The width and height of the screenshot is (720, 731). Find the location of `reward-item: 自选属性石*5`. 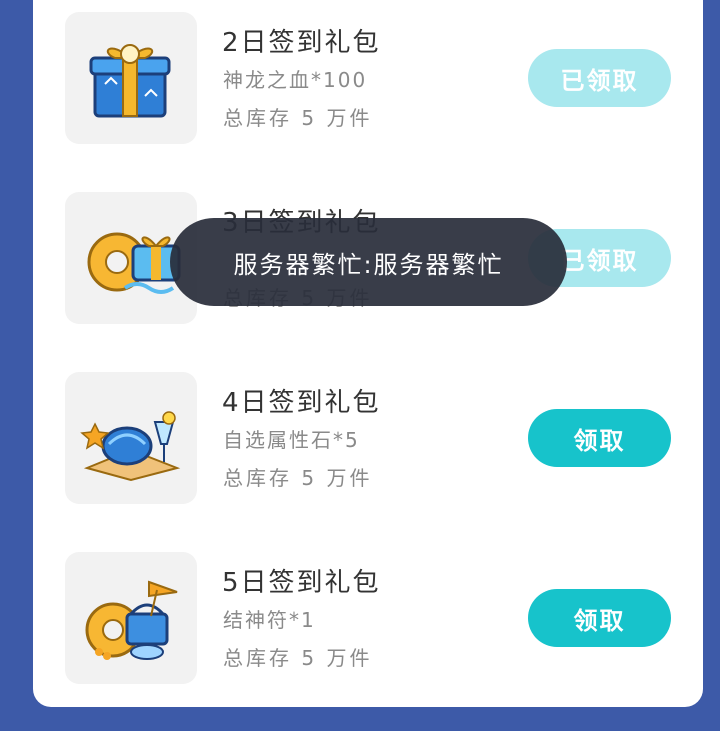

reward-item: 自选属性石*5 is located at coordinates (291, 440).